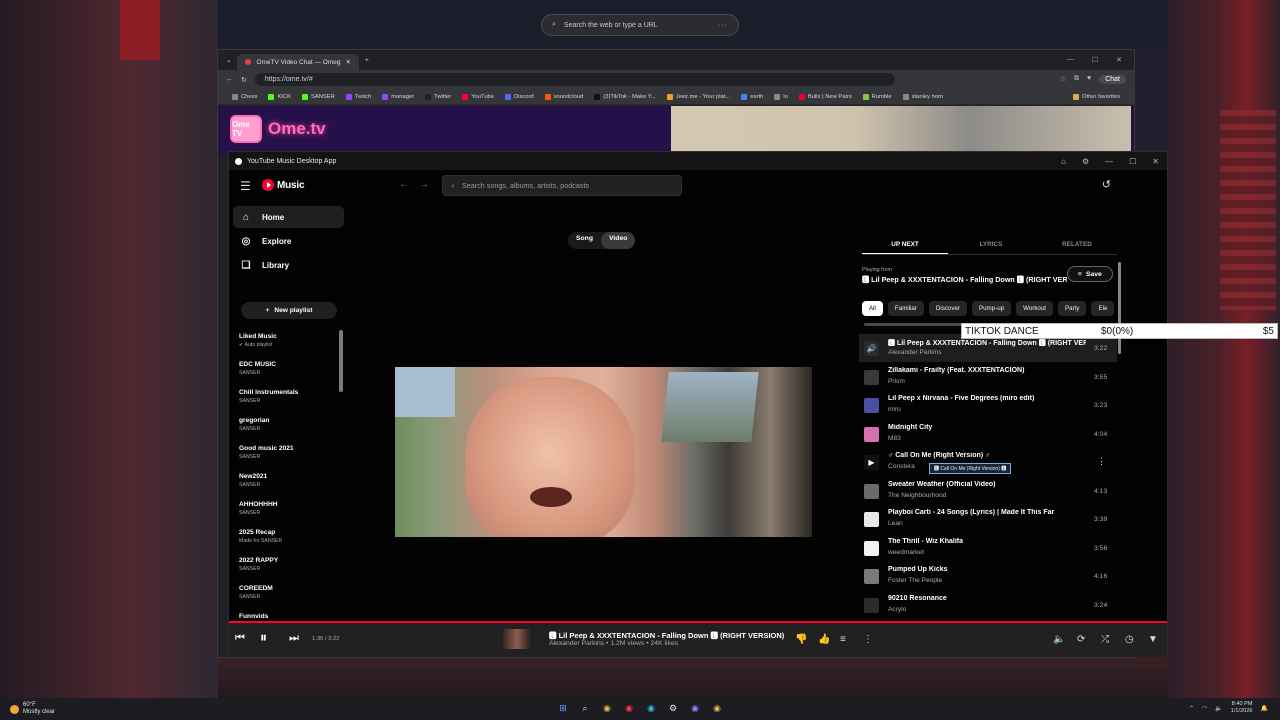  Describe the element at coordinates (991, 308) in the screenshot. I see `chip-pump-up: Pump-up` at that location.